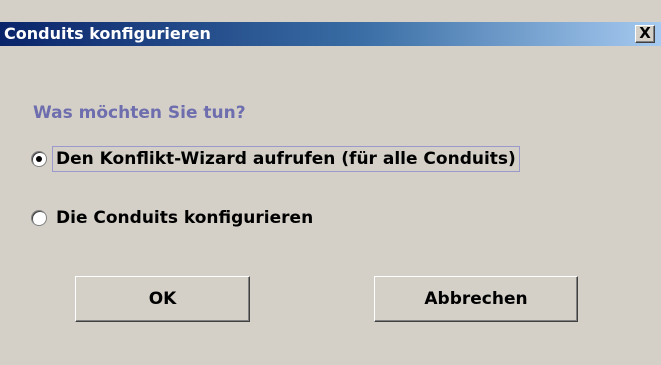 The width and height of the screenshot is (661, 365). I want to click on window-title: Conduits konfigurieren, so click(107, 33).